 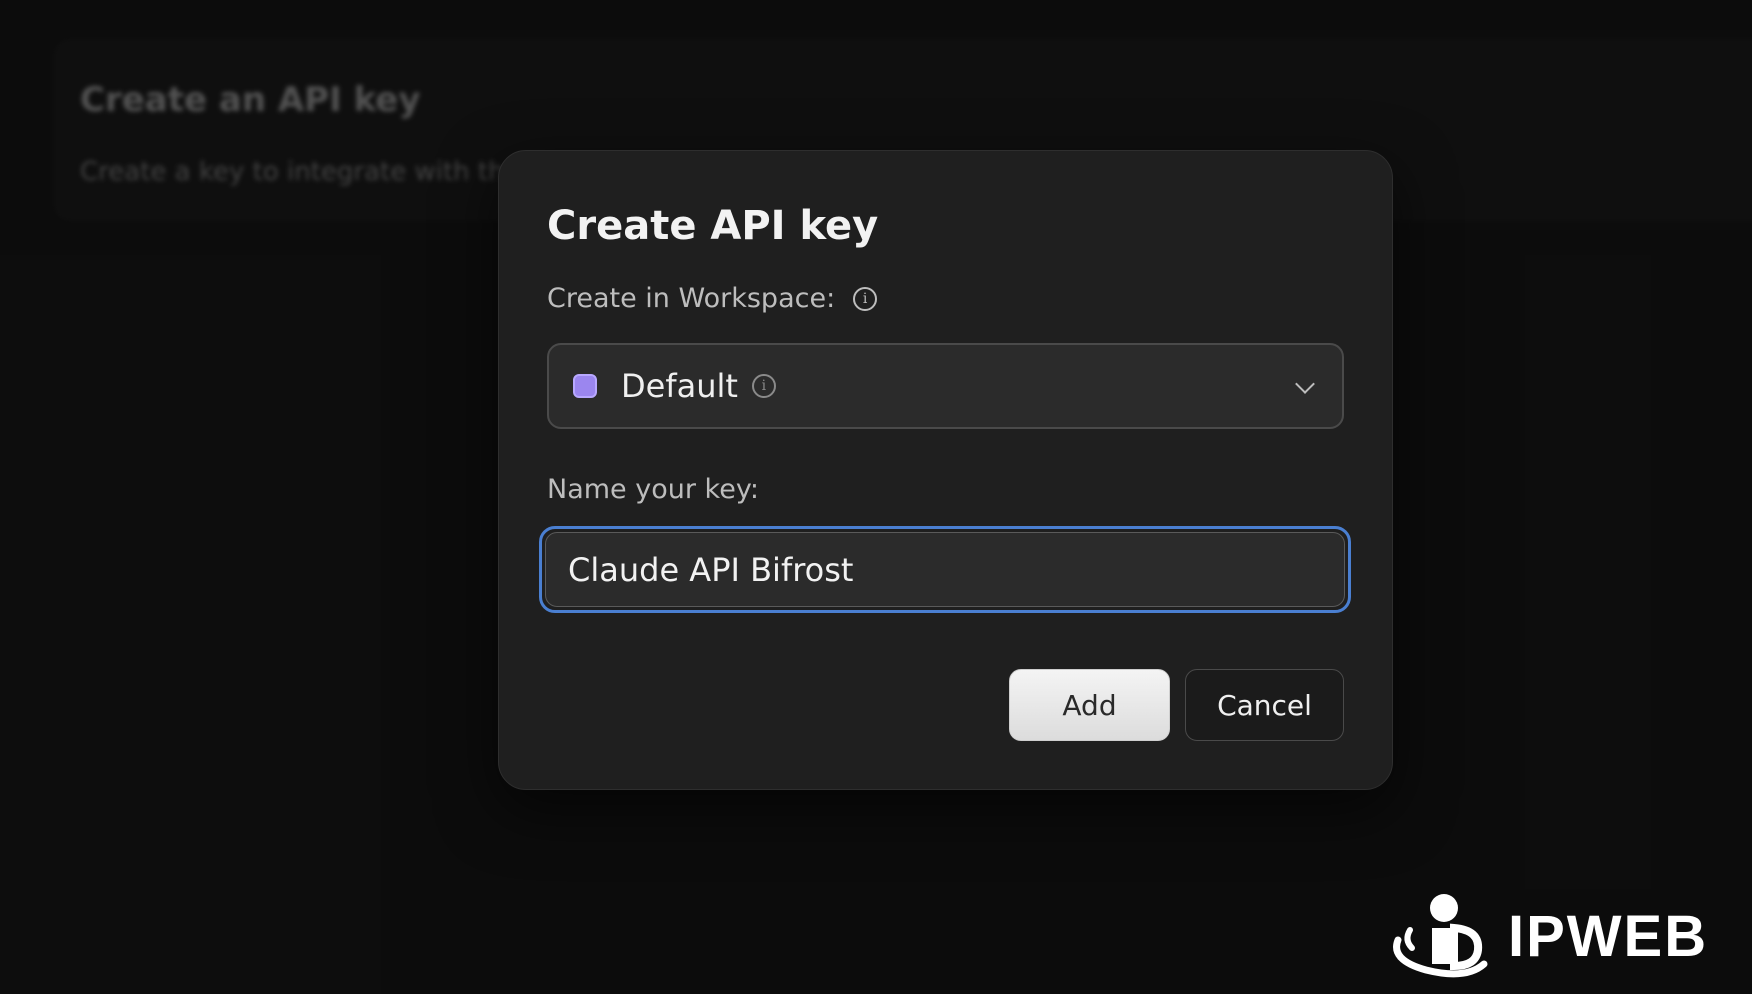 What do you see at coordinates (679, 386) in the screenshot?
I see `workspace-select-value: Default` at bounding box center [679, 386].